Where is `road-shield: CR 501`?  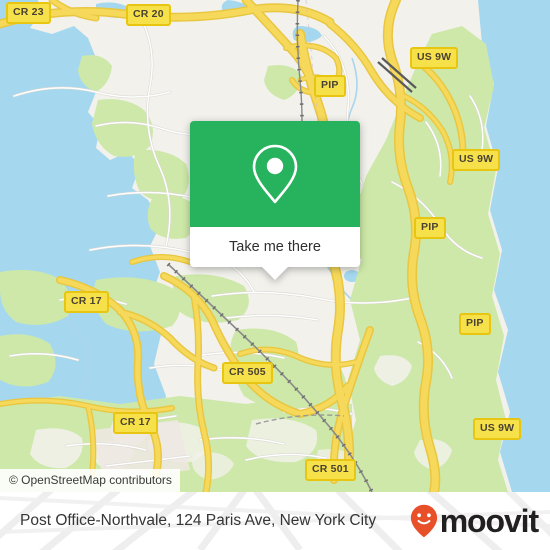
road-shield: CR 501 is located at coordinates (330, 470).